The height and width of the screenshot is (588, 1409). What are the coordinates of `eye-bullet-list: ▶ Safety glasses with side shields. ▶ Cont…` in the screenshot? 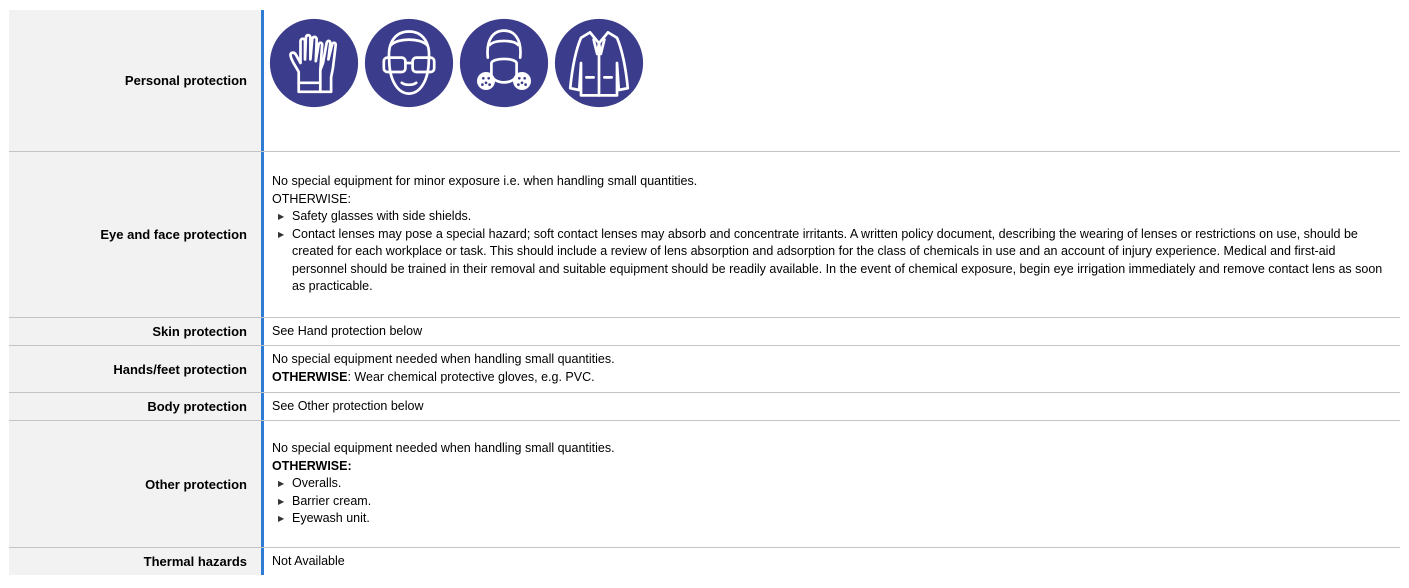 It's located at (831, 252).